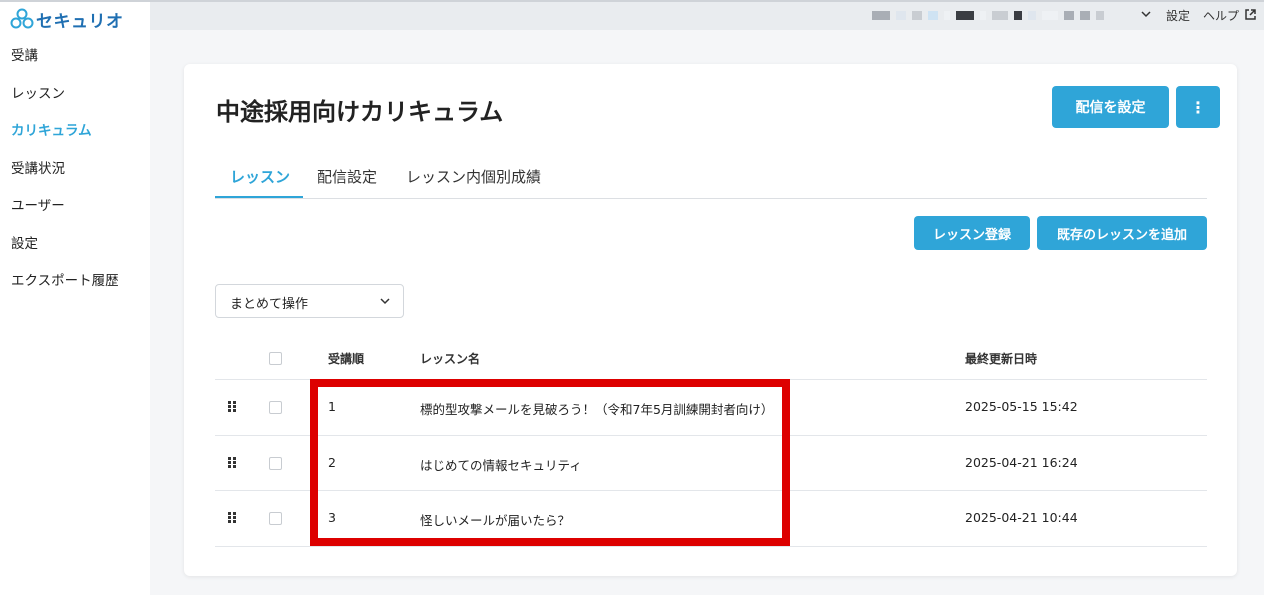 The image size is (1264, 595). I want to click on add-existing-lesson-button: 既存のレッスンを追加, so click(1122, 233).